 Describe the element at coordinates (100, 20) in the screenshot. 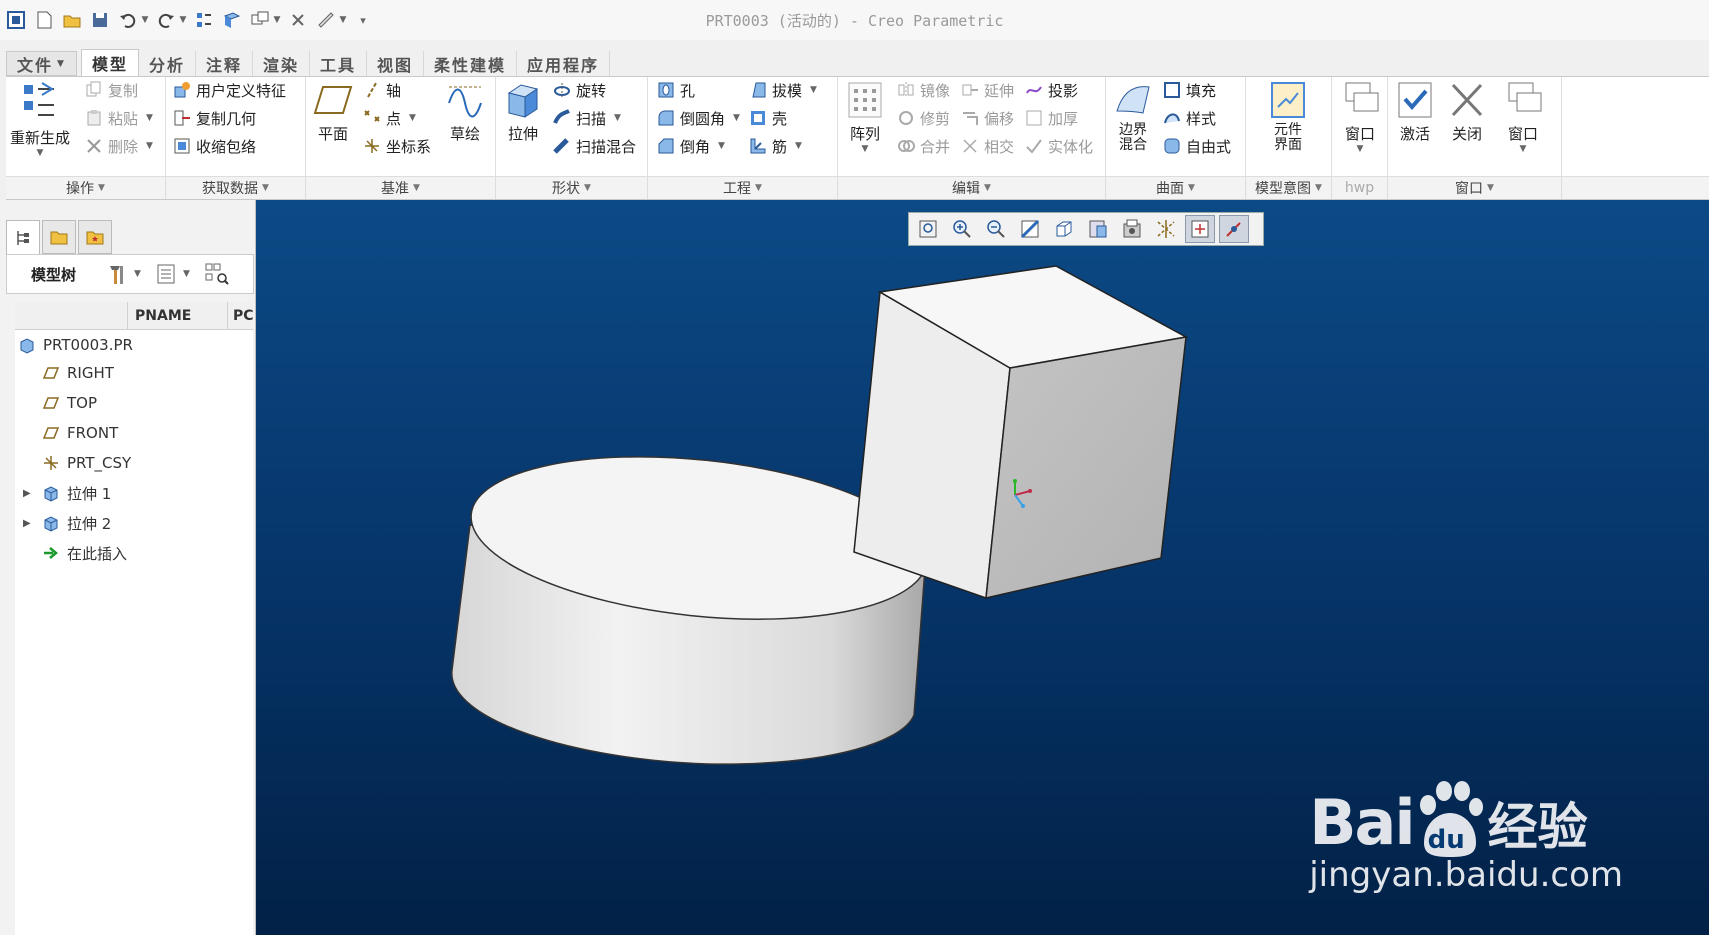

I see `save-icon` at that location.